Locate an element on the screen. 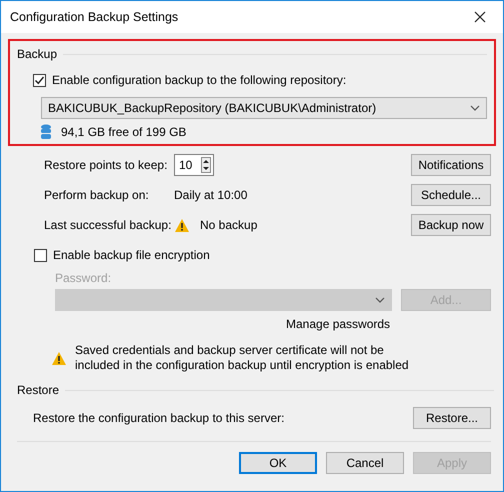 The width and height of the screenshot is (504, 492). manage-passwords-link: Manage passwords is located at coordinates (338, 324).